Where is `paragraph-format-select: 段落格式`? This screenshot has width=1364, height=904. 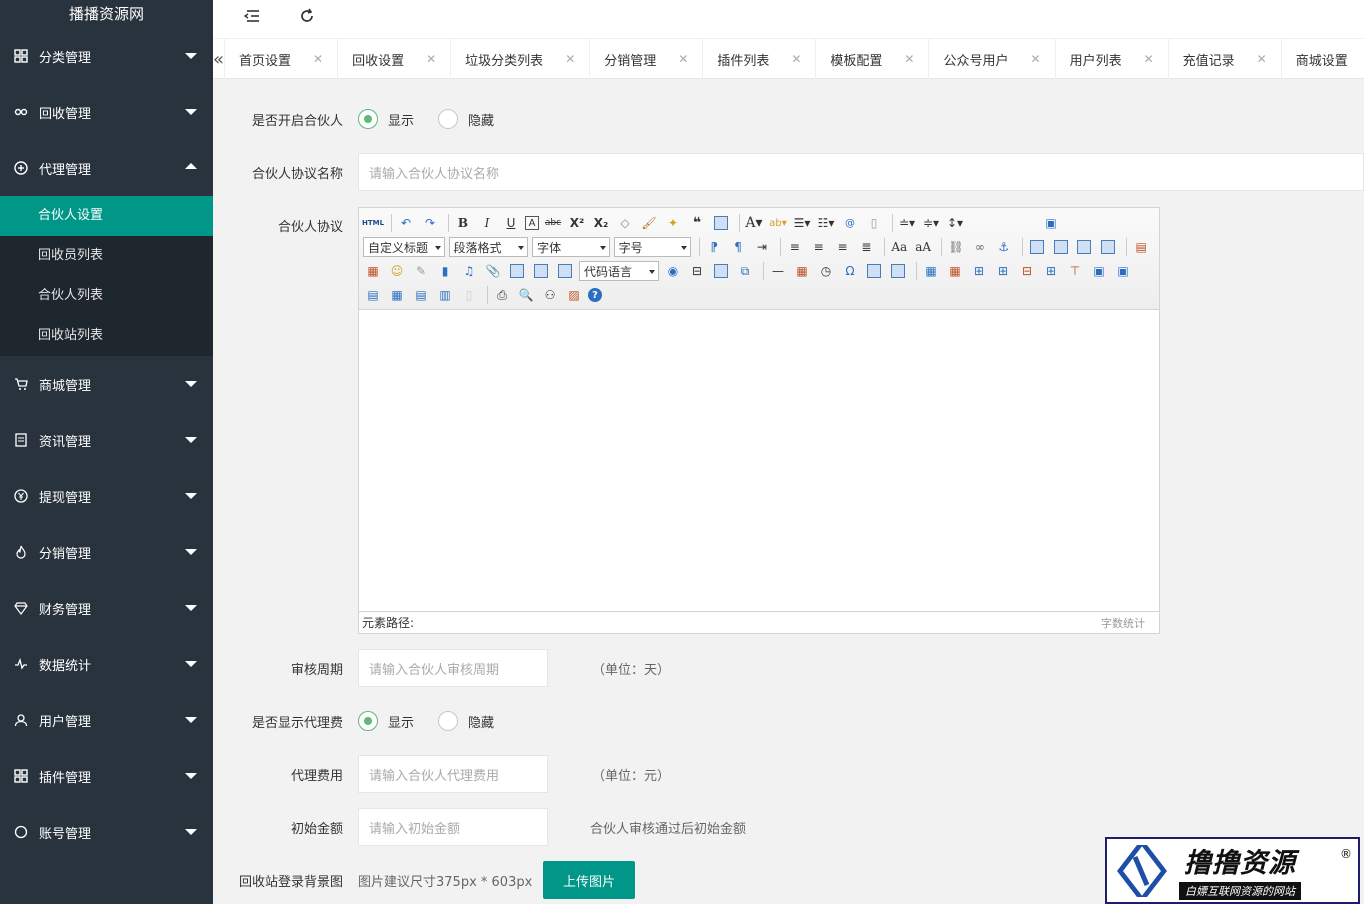
paragraph-format-select: 段落格式 is located at coordinates (488, 247).